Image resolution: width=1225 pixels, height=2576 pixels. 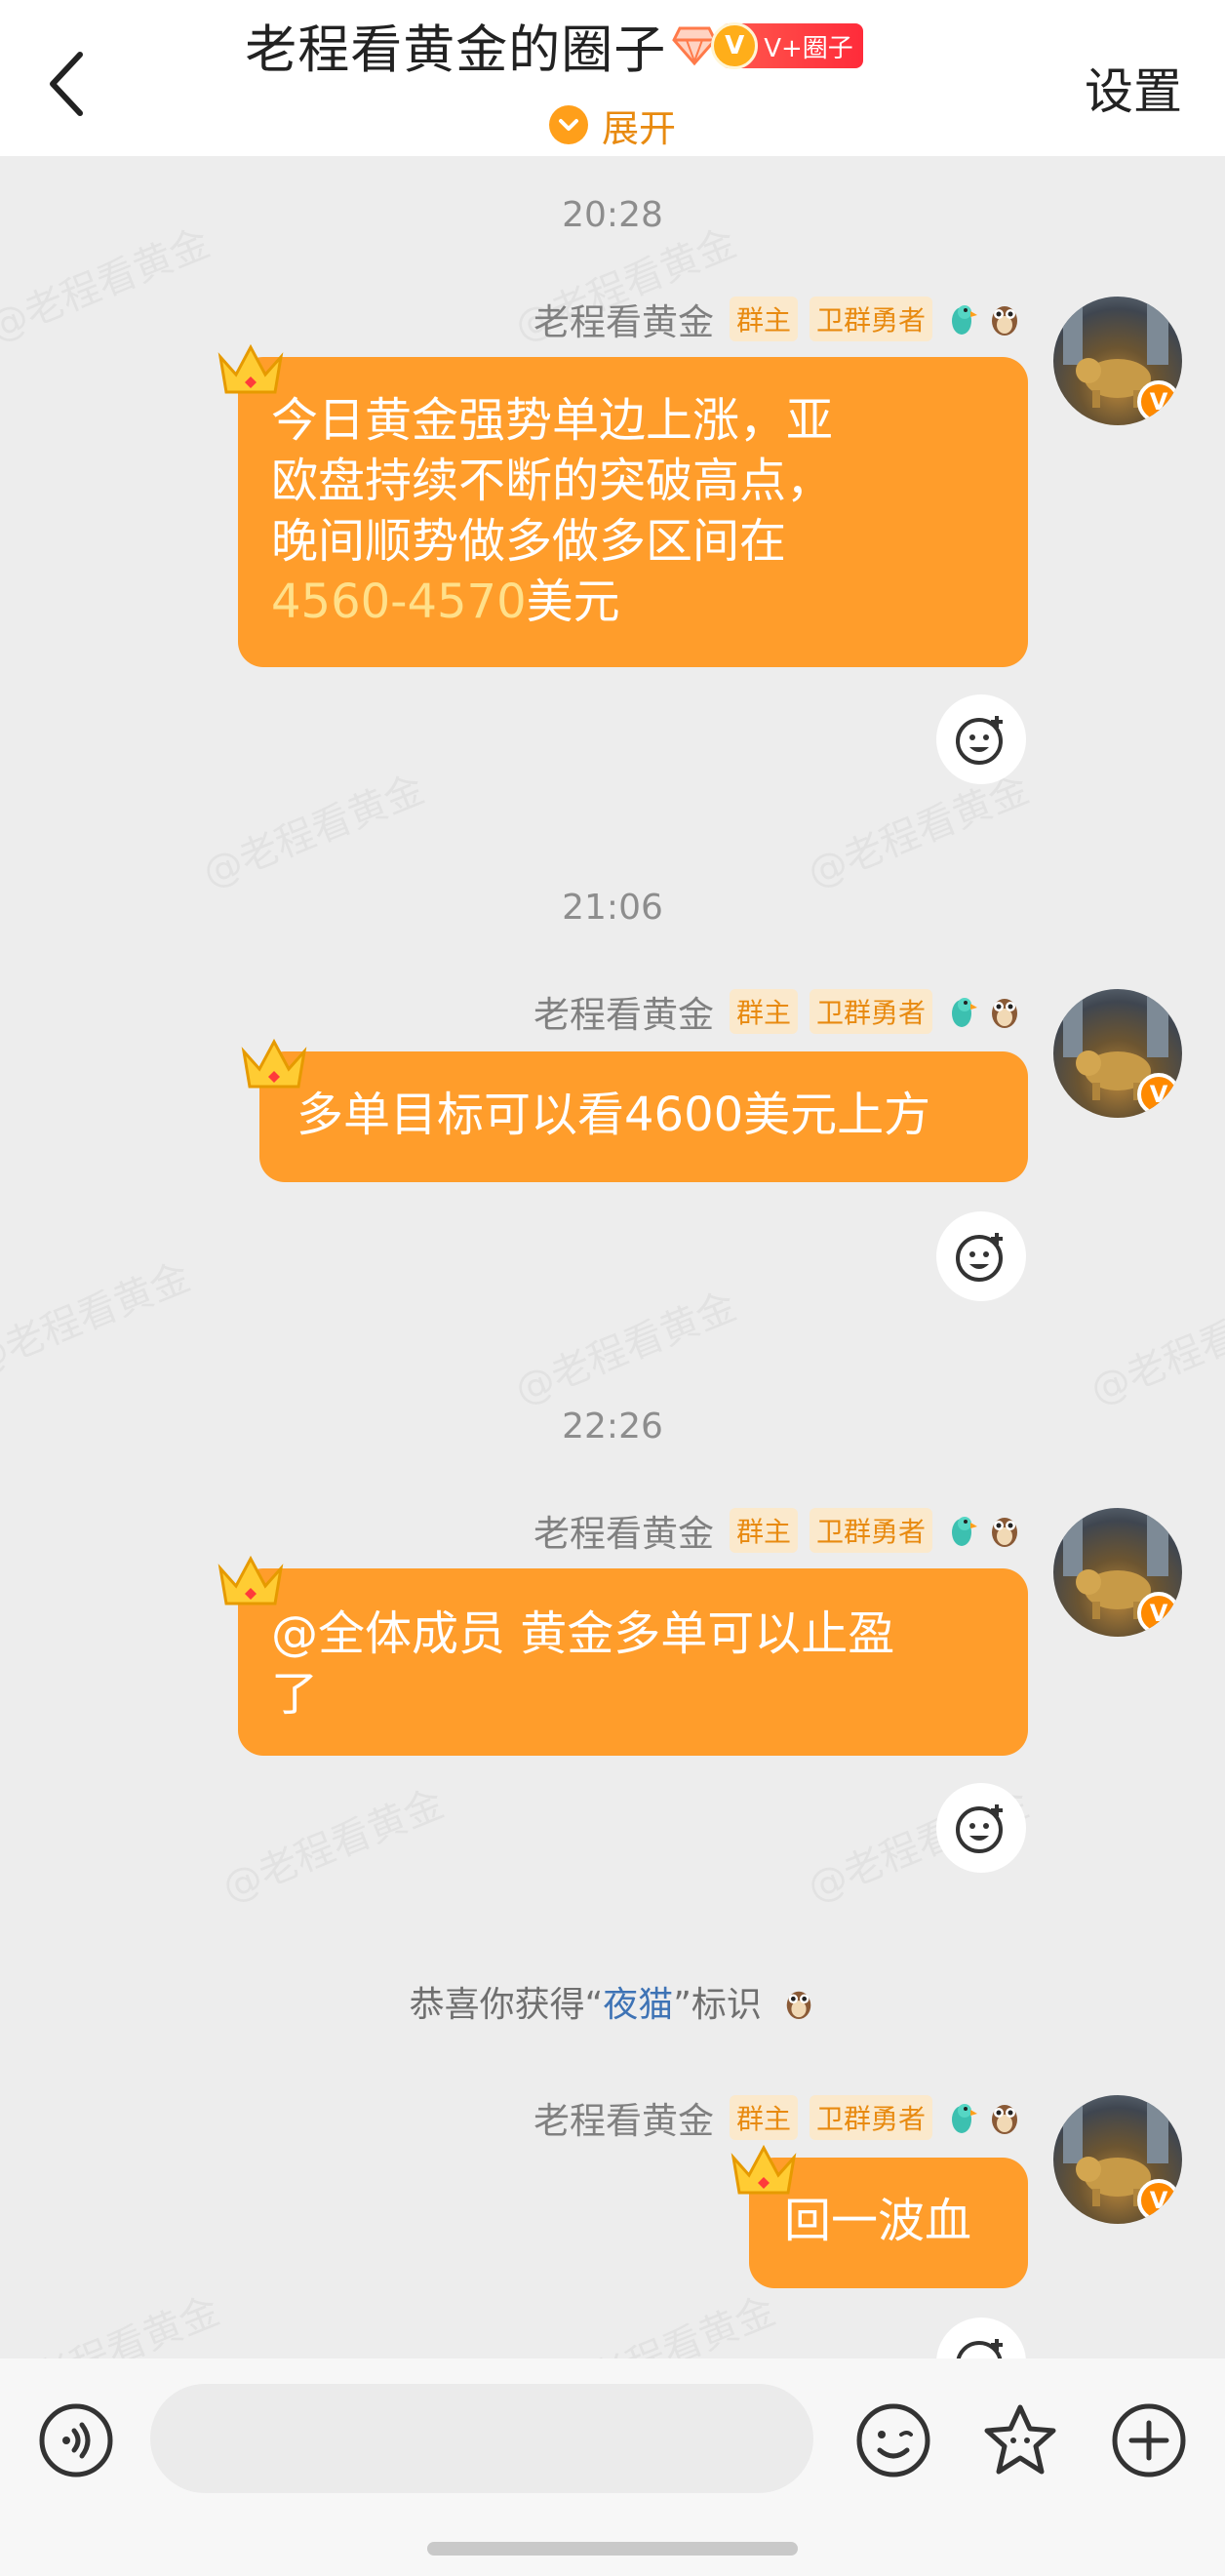 What do you see at coordinates (573, 602) in the screenshot?
I see `price-unit: 美元` at bounding box center [573, 602].